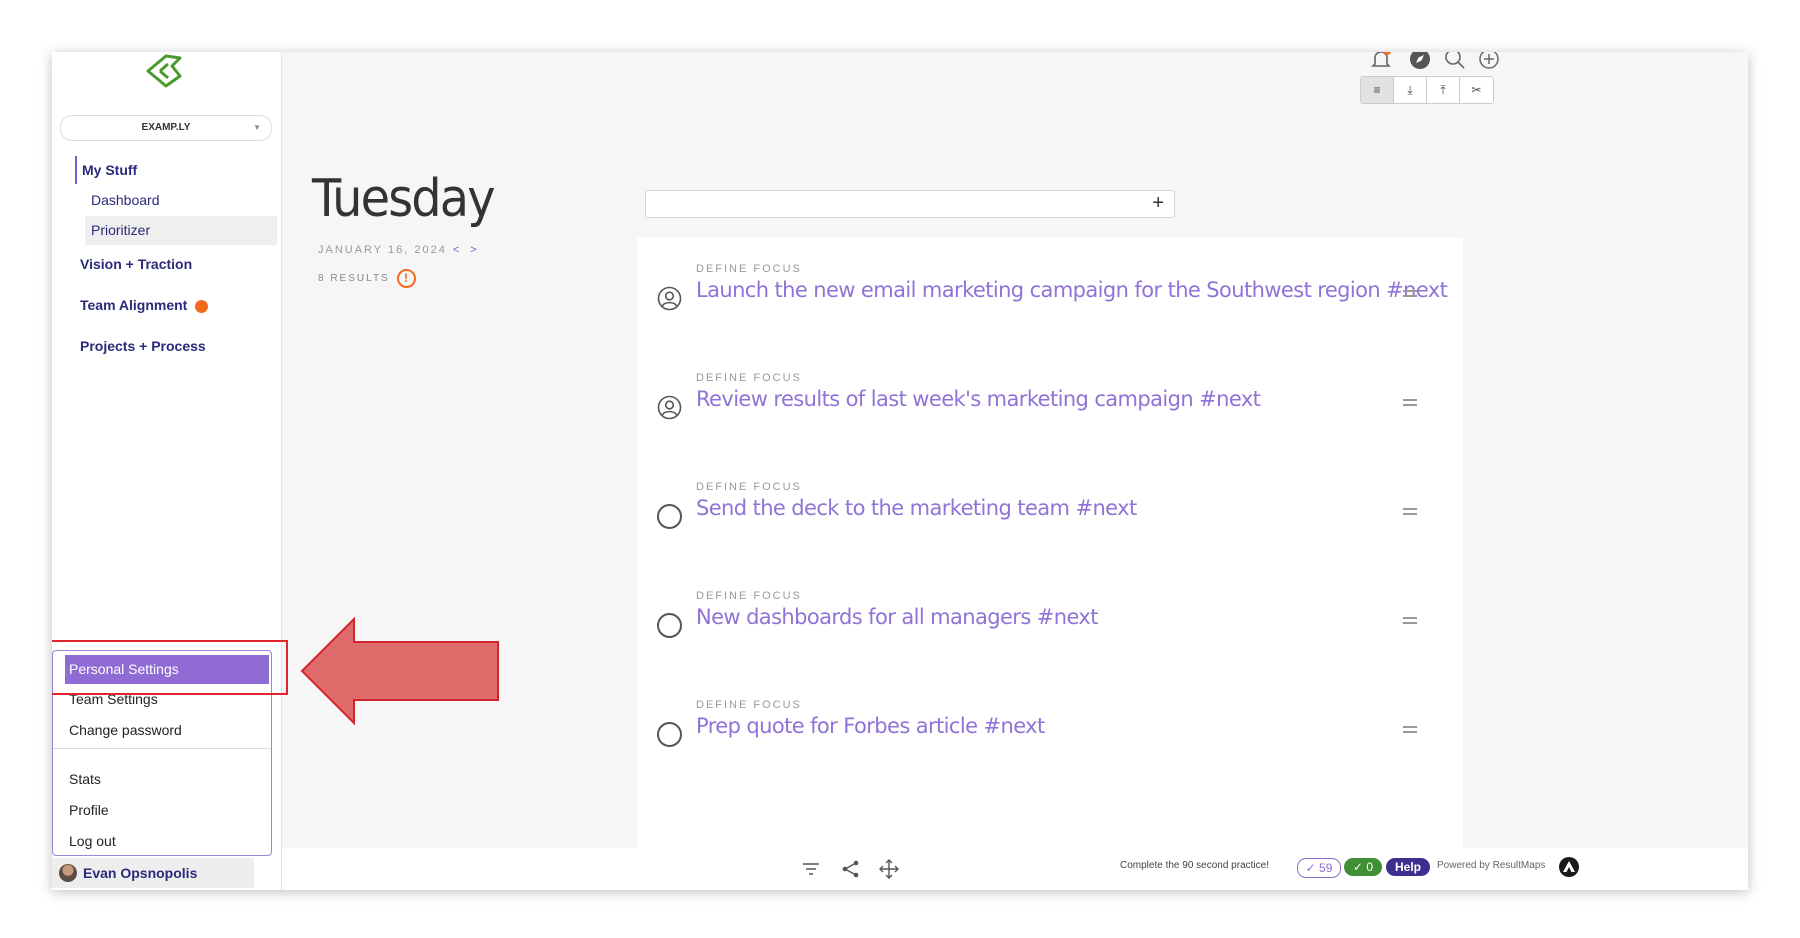  Describe the element at coordinates (181, 230) in the screenshot. I see `nav-prioritizer: Prioritizer` at that location.